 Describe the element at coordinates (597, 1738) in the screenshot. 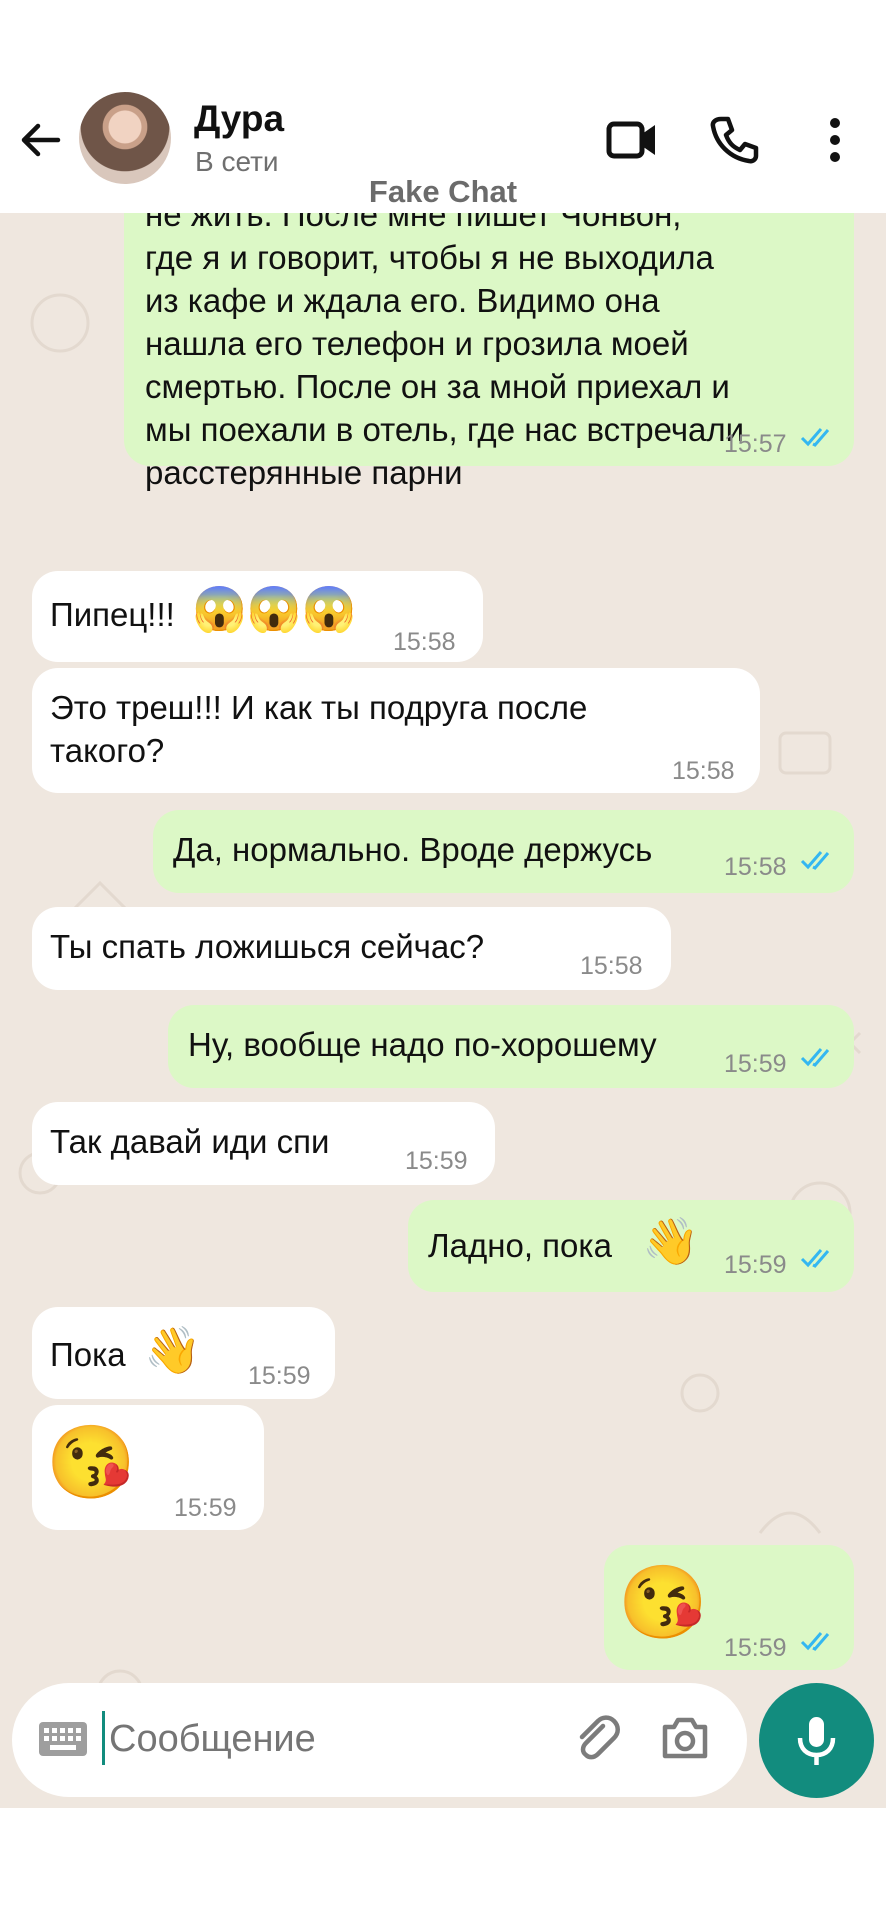

I see `paperclip-icon` at that location.